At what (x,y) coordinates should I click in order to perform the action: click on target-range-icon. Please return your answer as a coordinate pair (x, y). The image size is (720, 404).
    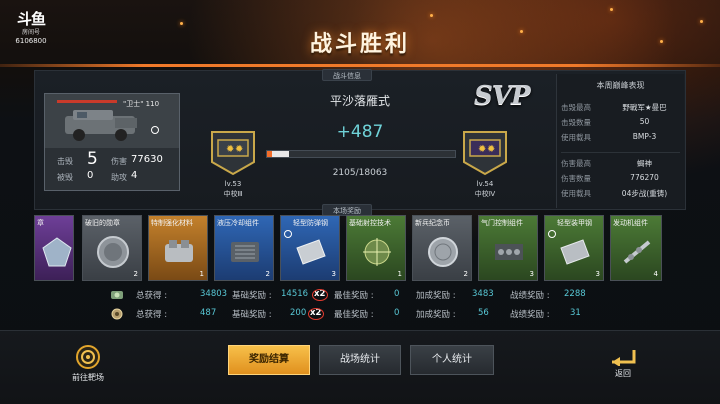
    Looking at the image, I should click on (88, 357).